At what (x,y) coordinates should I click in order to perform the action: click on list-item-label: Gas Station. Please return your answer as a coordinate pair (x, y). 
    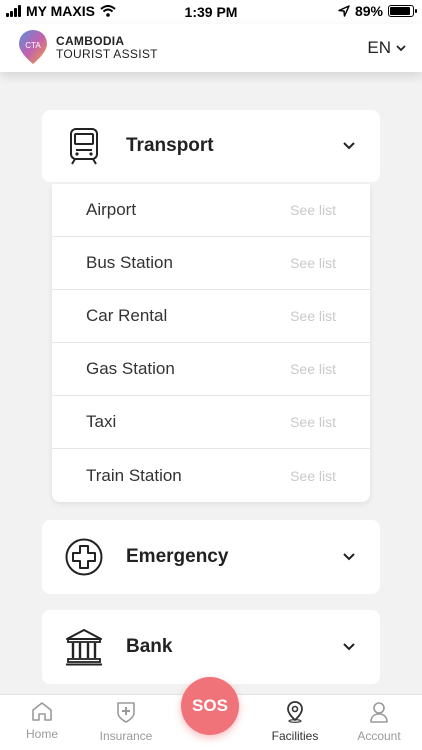
    Looking at the image, I should click on (130, 368).